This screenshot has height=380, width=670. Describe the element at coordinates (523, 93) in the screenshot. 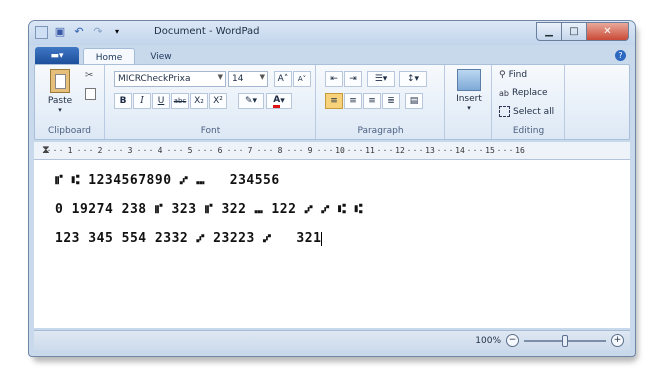

I see `replace-button: ab Replace` at that location.